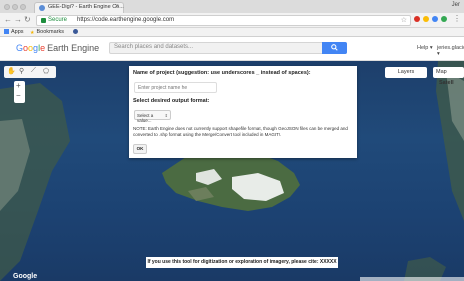  Describe the element at coordinates (43, 20) in the screenshot. I see `lock-icon` at that location.